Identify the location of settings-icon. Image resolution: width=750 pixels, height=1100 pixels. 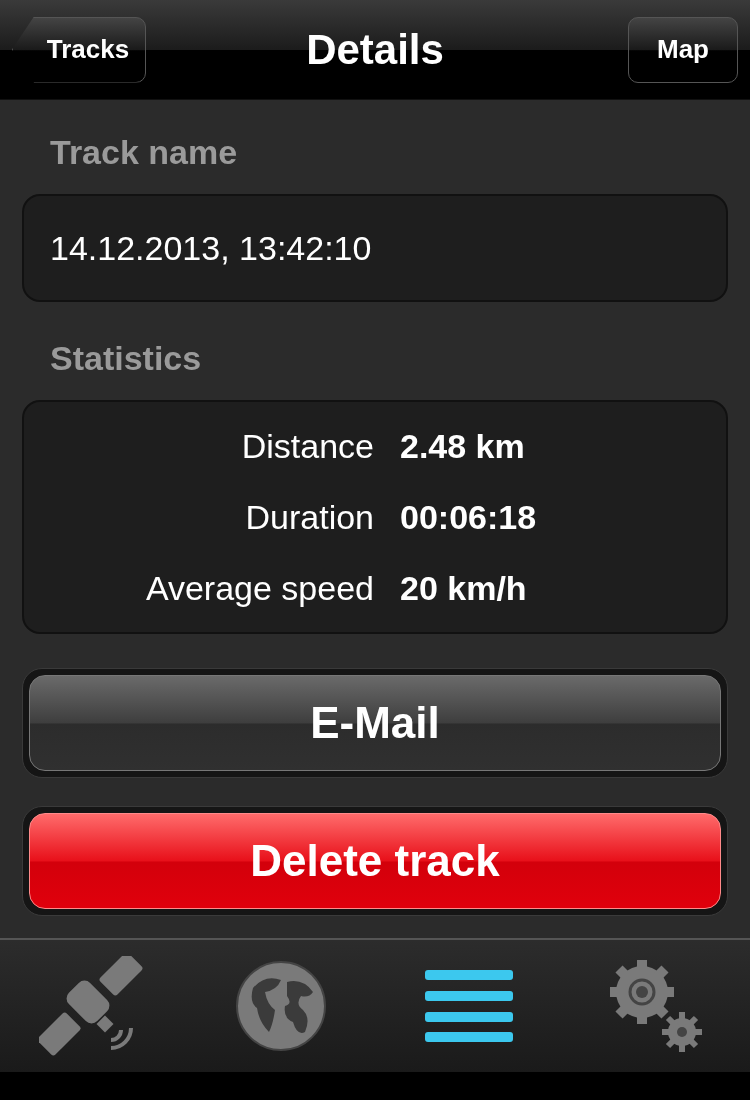
(656, 1006).